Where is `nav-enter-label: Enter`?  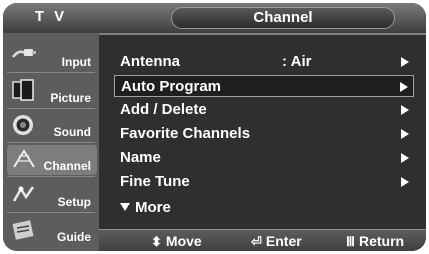 nav-enter-label: Enter is located at coordinates (283, 241).